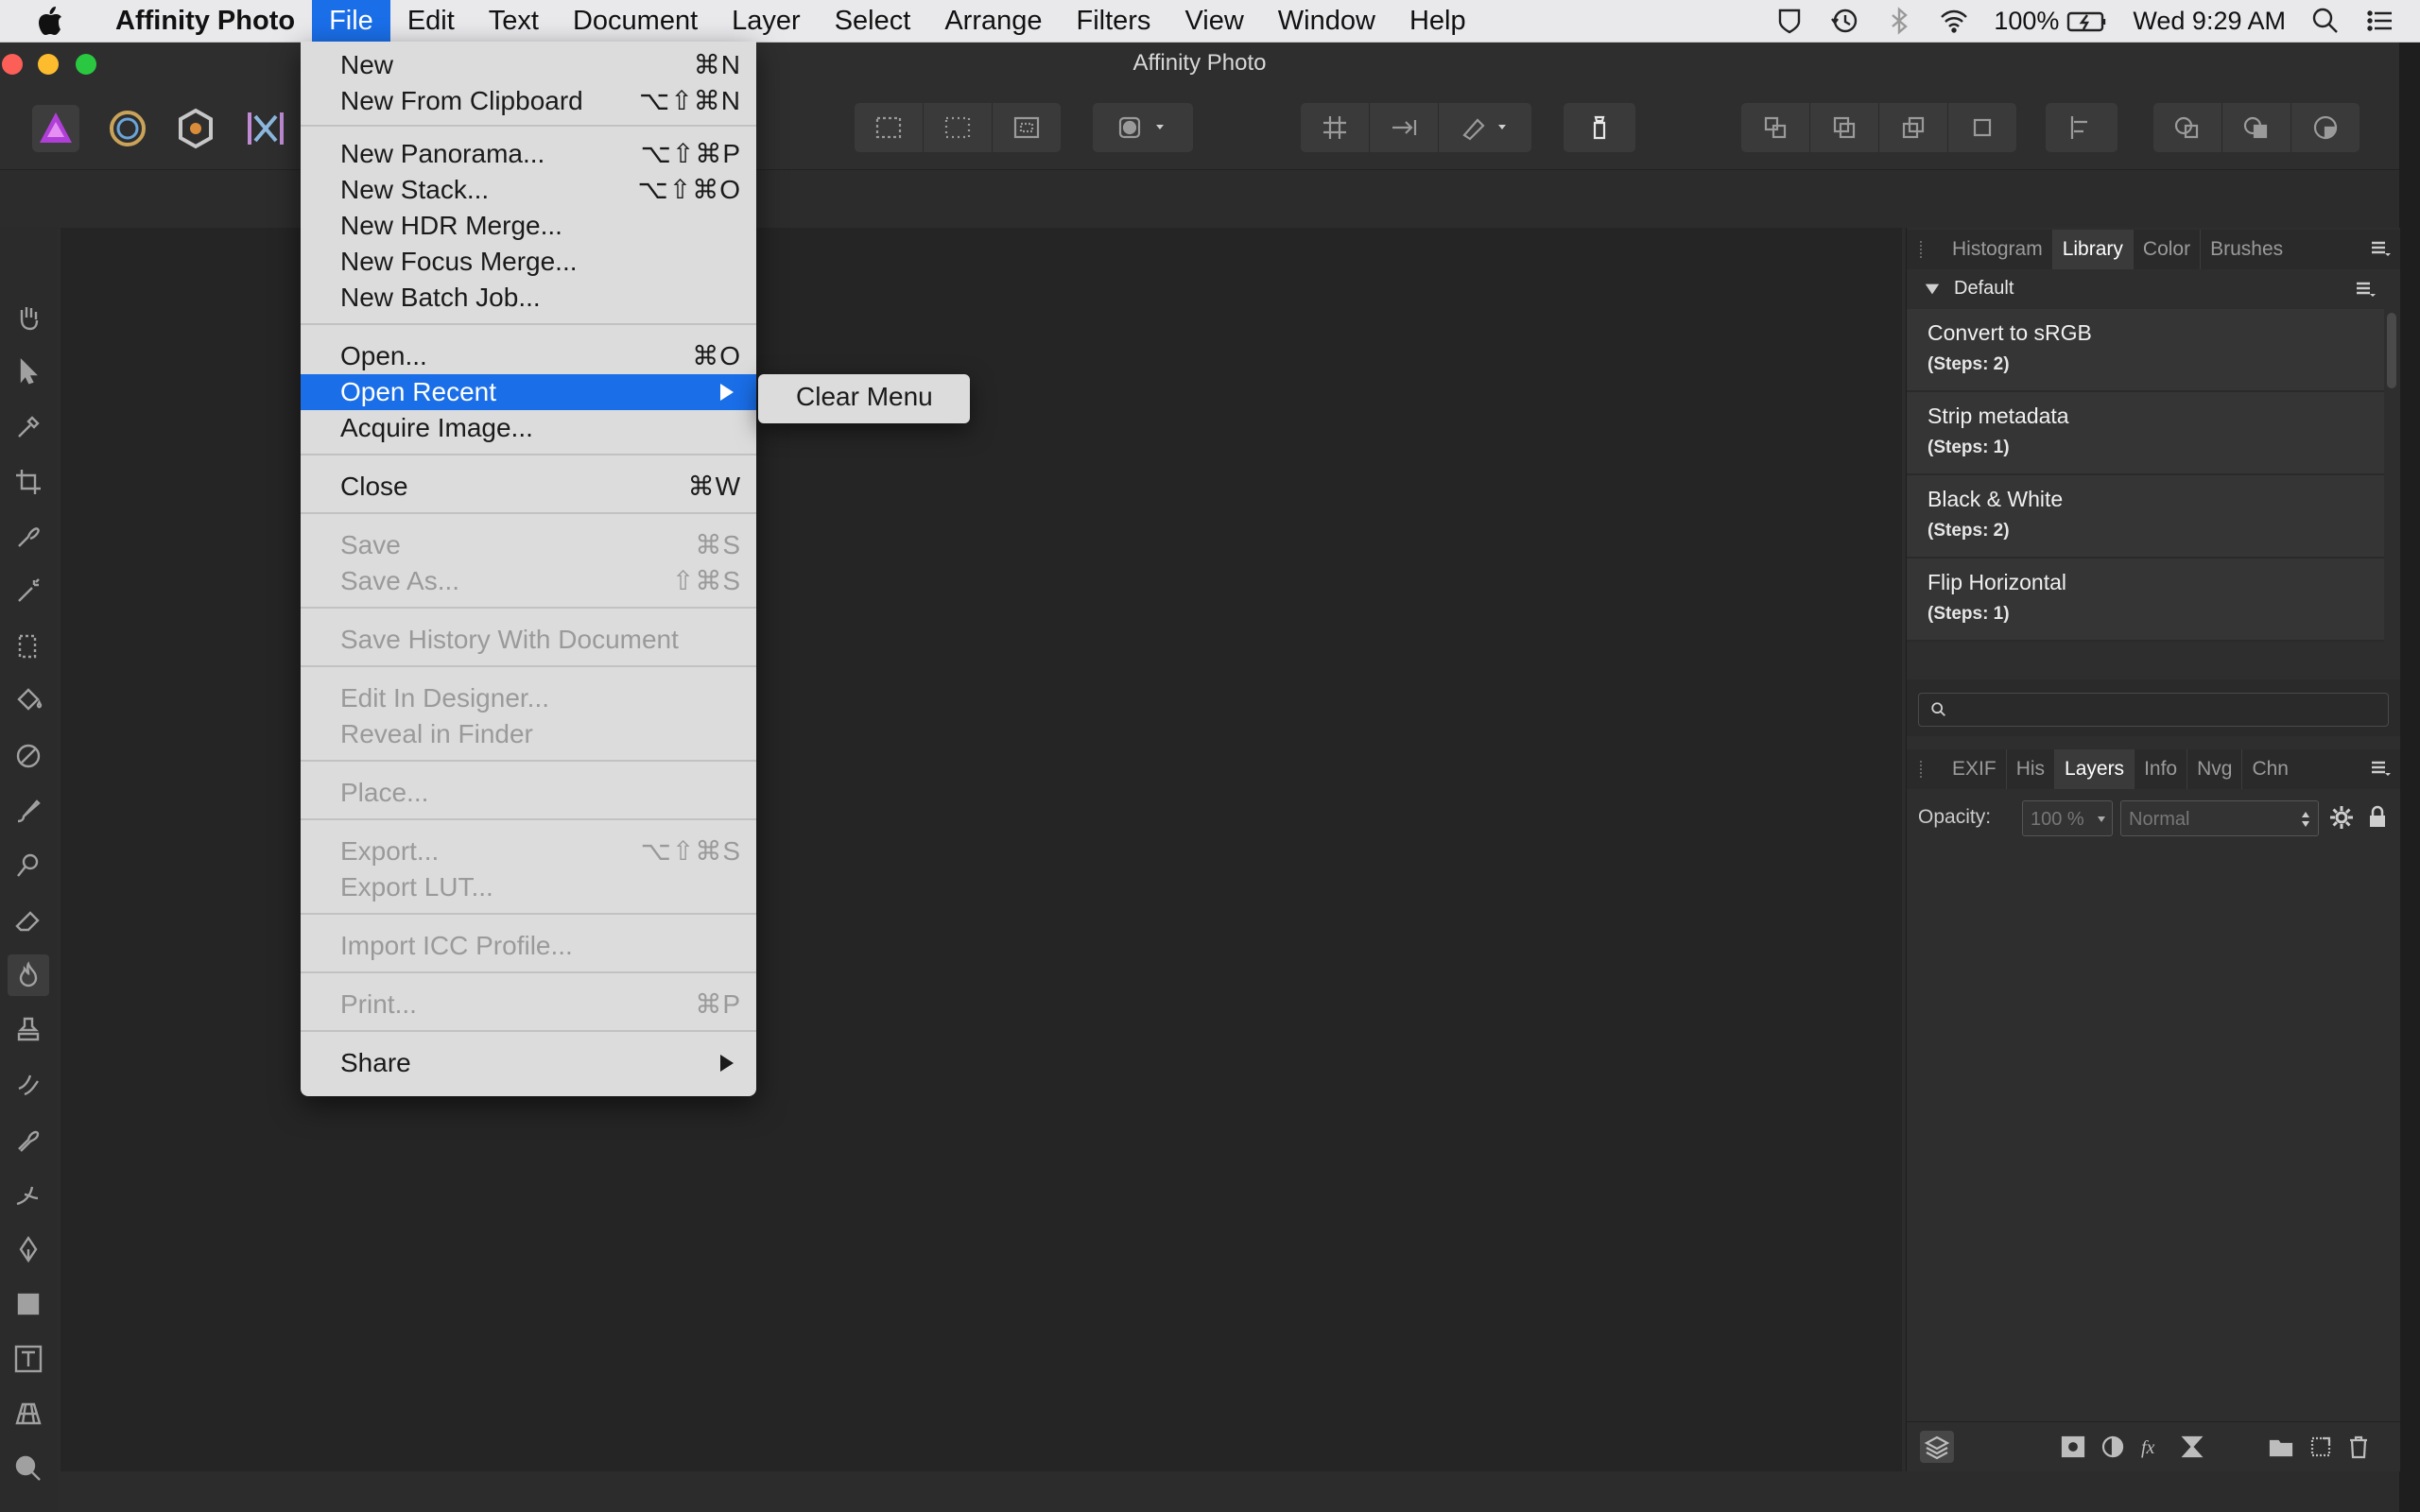 Image resolution: width=2420 pixels, height=1512 pixels. Describe the element at coordinates (2366, 289) in the screenshot. I see `category-menu-icon` at that location.